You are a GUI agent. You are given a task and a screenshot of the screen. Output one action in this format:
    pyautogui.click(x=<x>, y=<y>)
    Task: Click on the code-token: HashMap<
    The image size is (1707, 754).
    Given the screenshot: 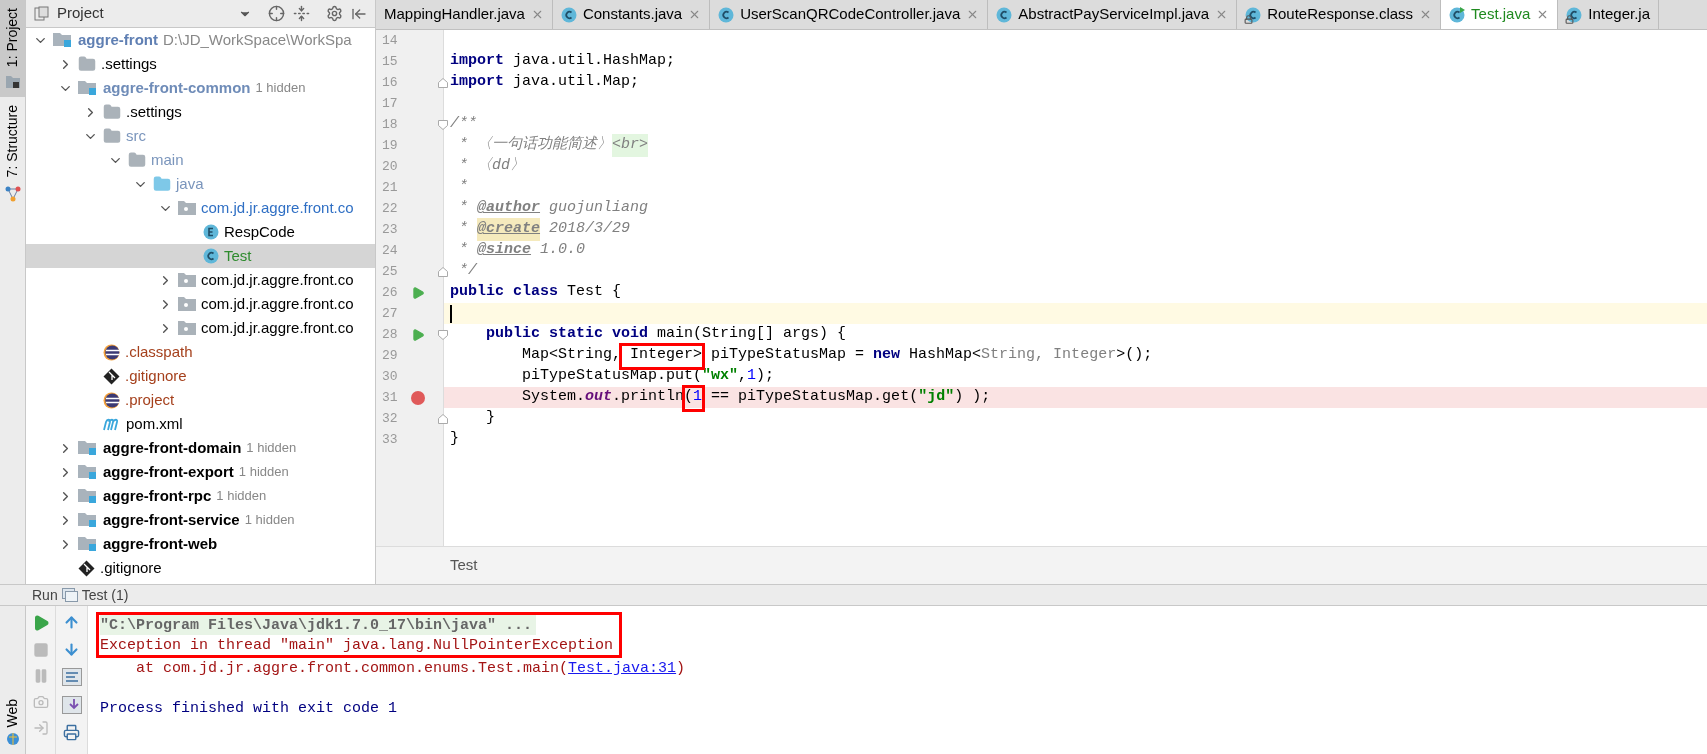 What is the action you would take?
    pyautogui.click(x=945, y=355)
    